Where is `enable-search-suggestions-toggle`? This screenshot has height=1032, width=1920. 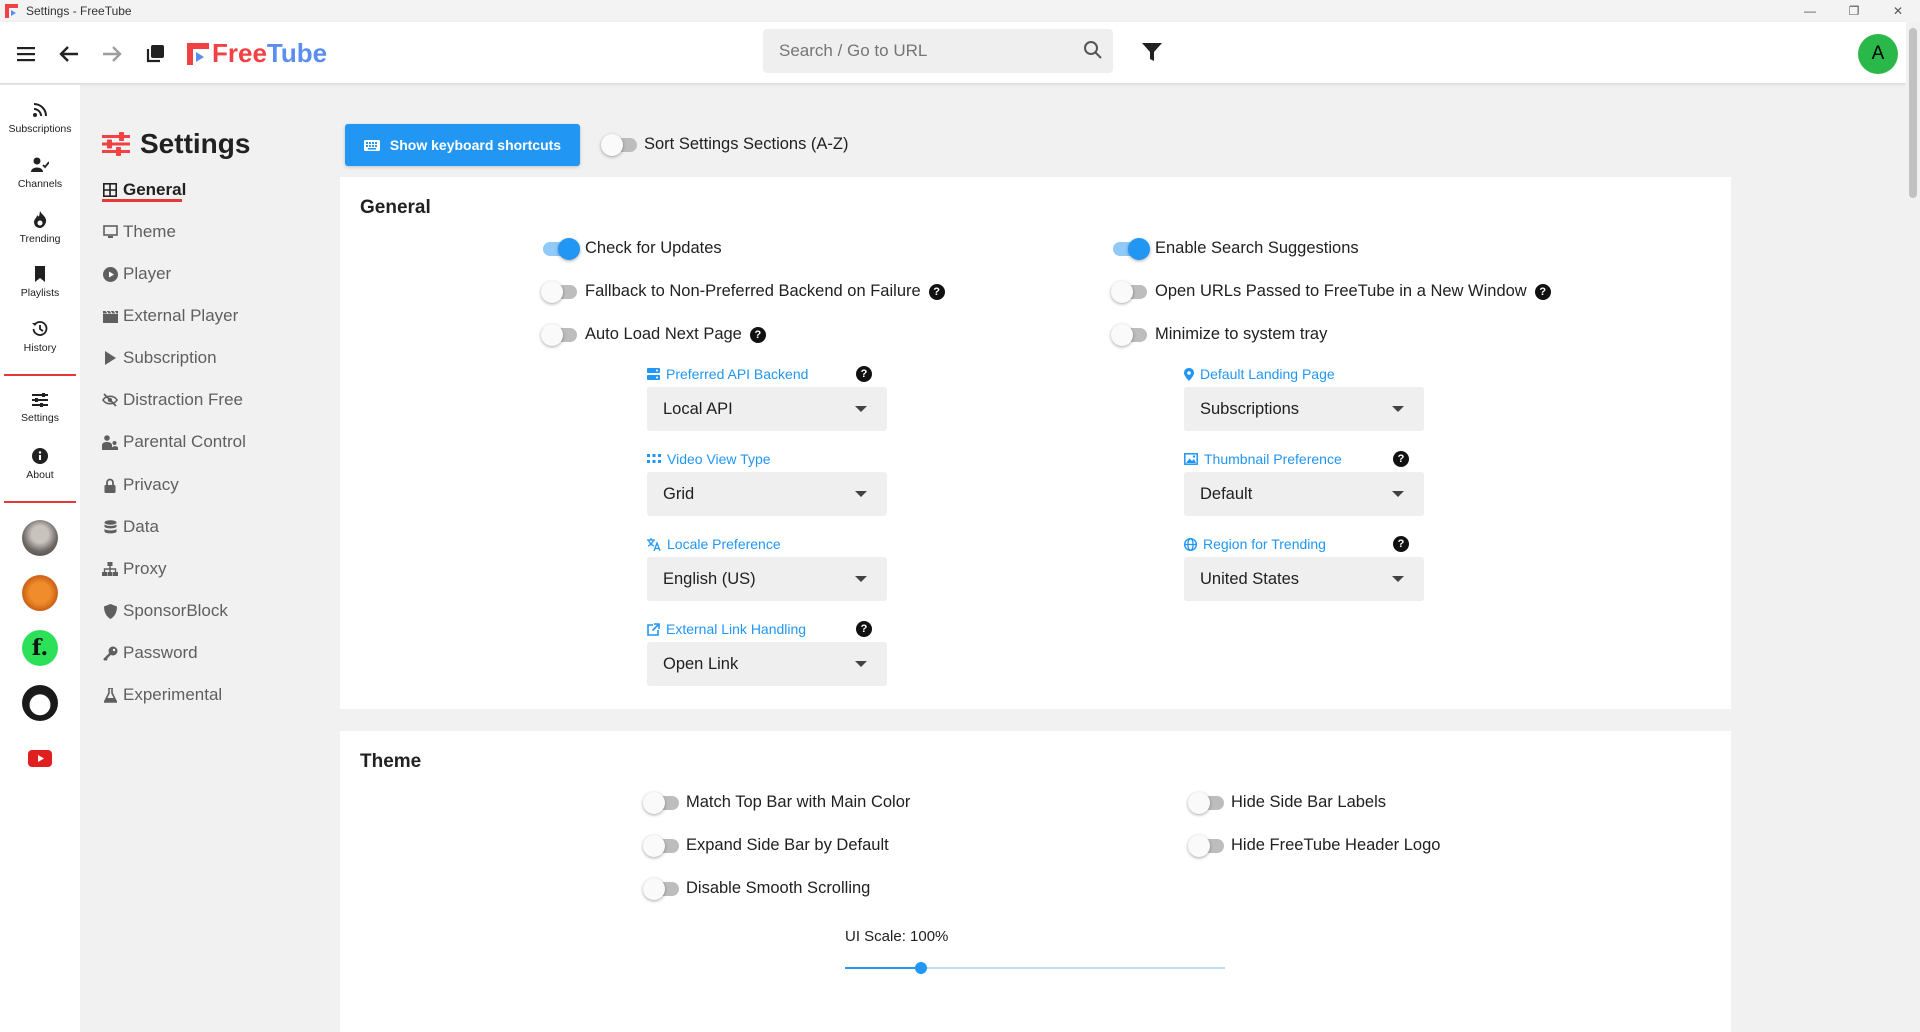 enable-search-suggestions-toggle is located at coordinates (1131, 249).